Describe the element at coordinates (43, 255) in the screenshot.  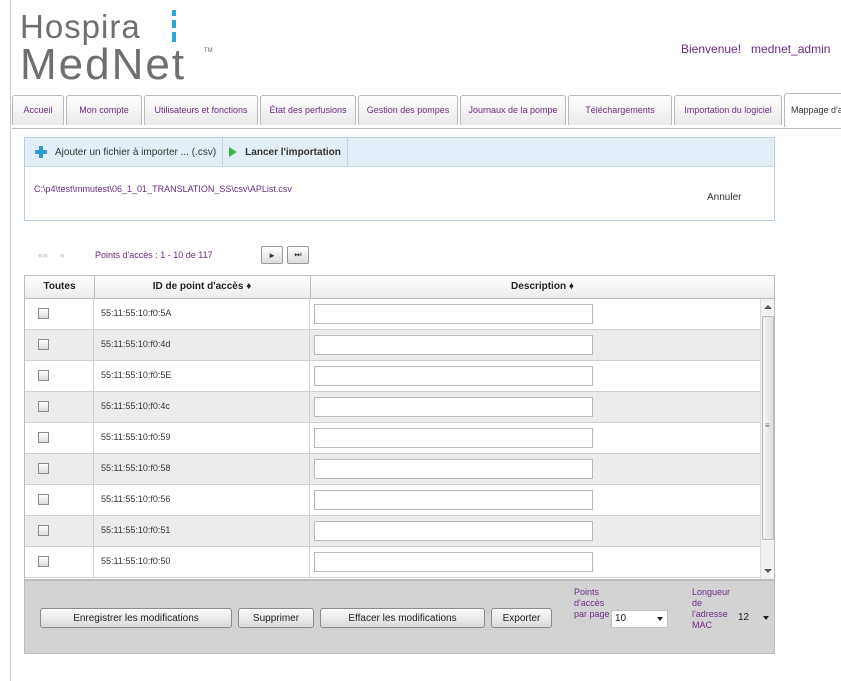
I see `first-page-button: ««` at that location.